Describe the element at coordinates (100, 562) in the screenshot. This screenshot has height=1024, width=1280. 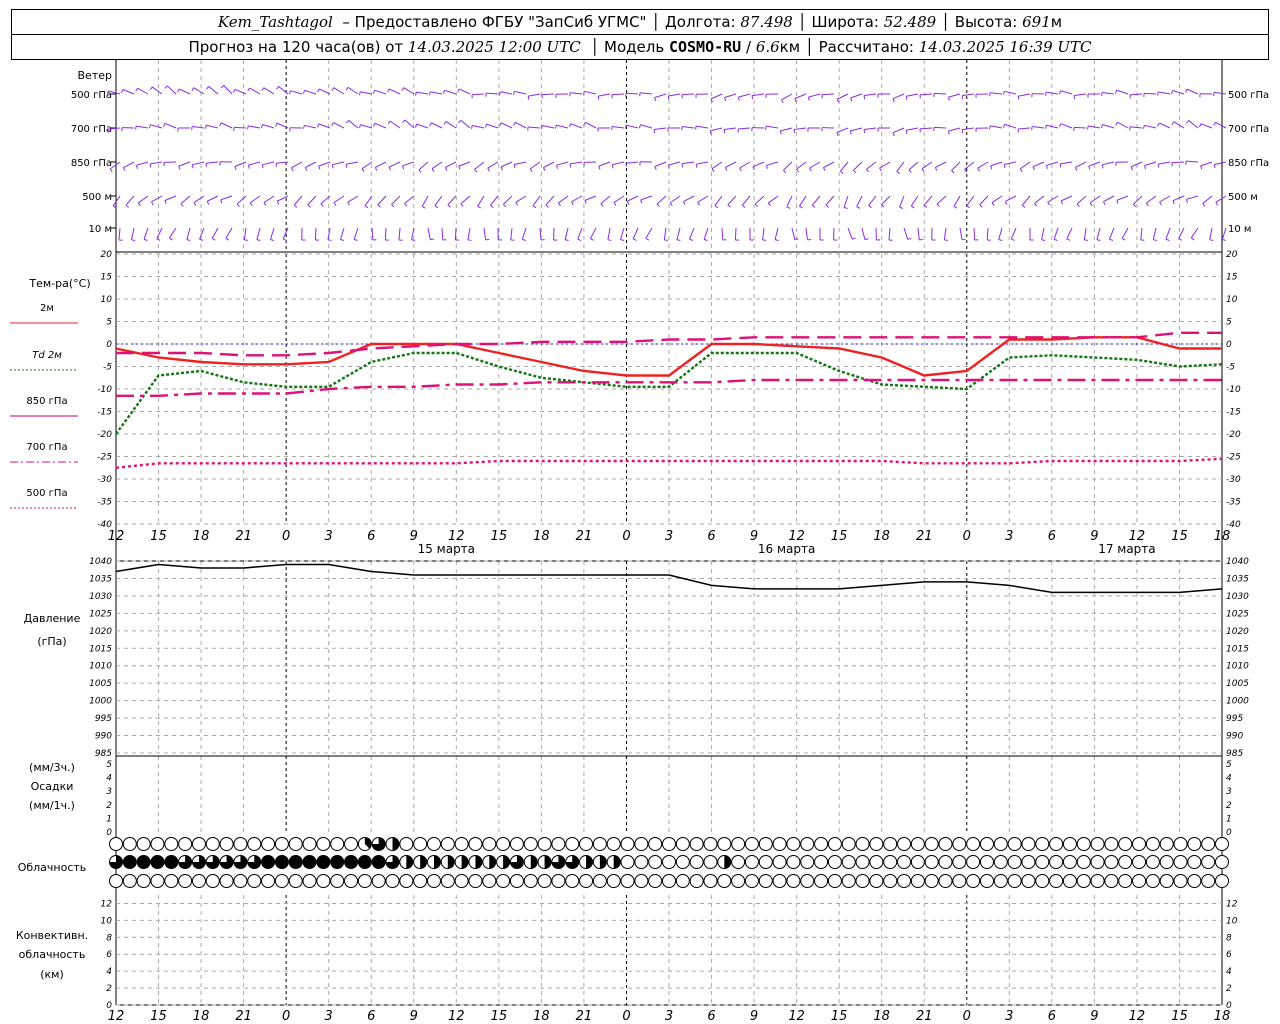
I see `pressure-tick-left: 1040` at that location.